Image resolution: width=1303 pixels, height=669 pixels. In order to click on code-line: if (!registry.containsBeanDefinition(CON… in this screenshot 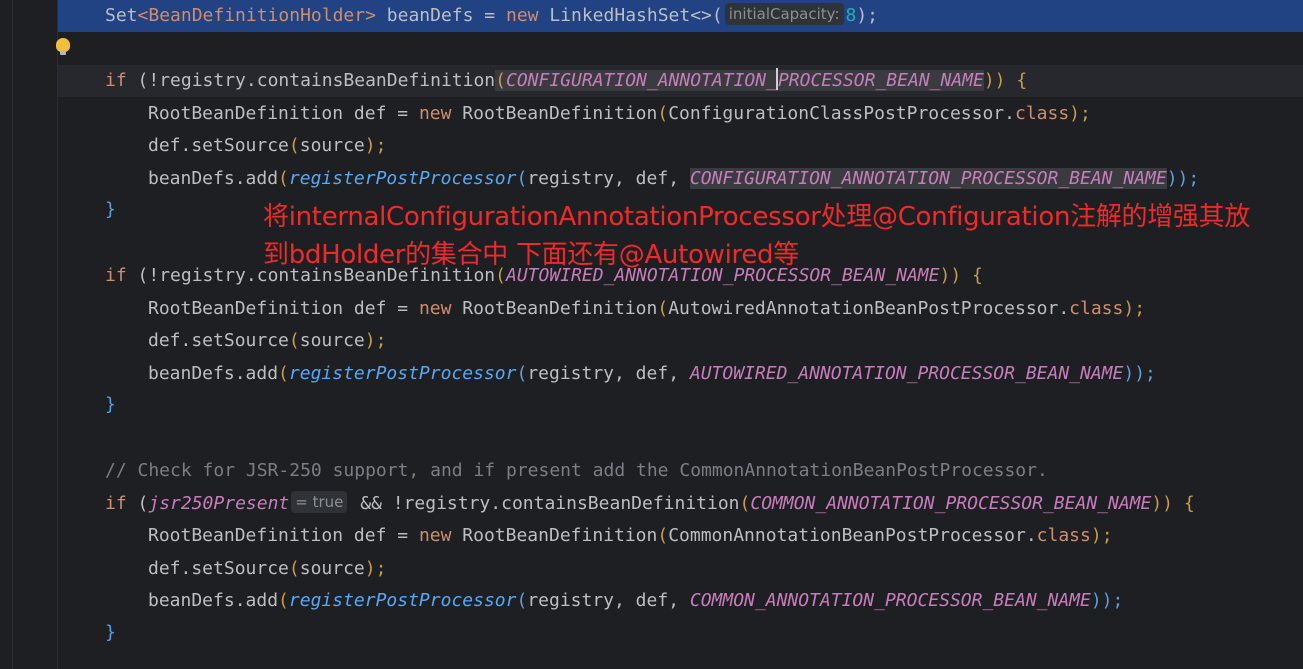, I will do `click(566, 81)`.